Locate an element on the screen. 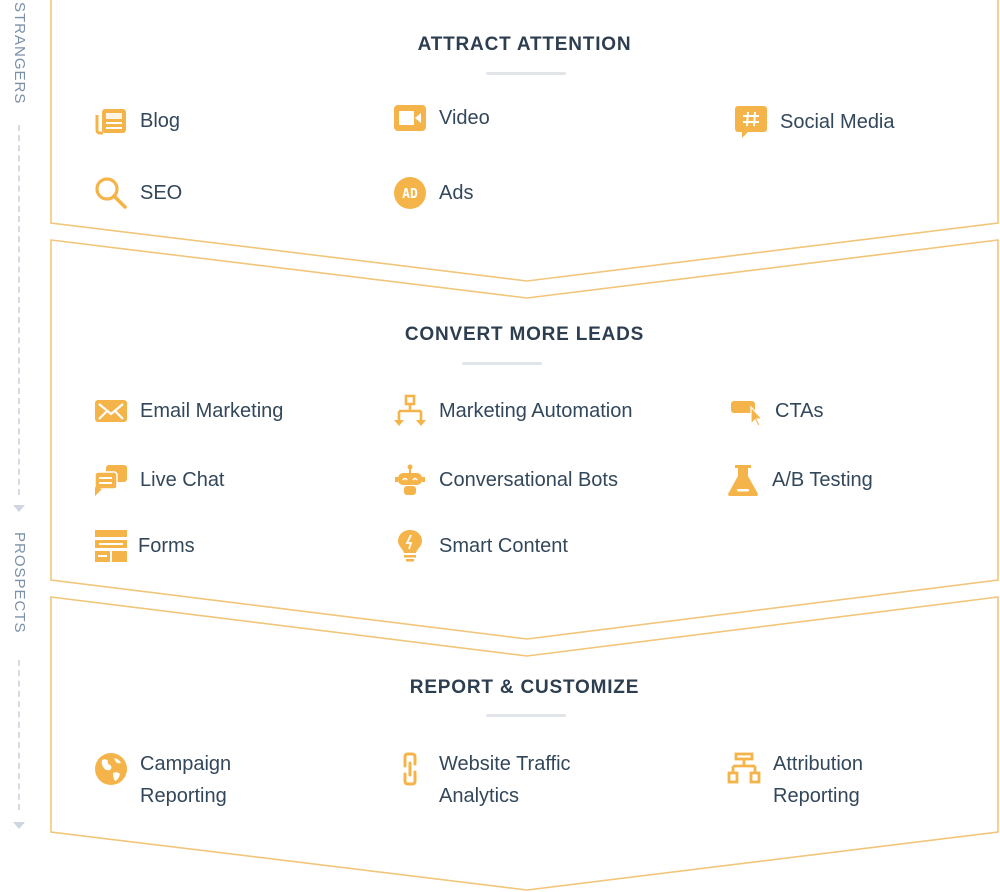 This screenshot has height=892, width=1000. hierarchy-icon is located at coordinates (744, 769).